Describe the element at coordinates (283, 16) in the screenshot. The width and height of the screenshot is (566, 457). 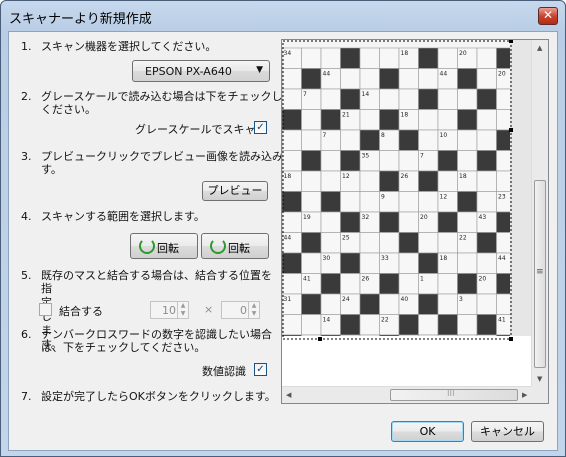
I see `title-bar: スキャナーより新規作成 ✕` at that location.